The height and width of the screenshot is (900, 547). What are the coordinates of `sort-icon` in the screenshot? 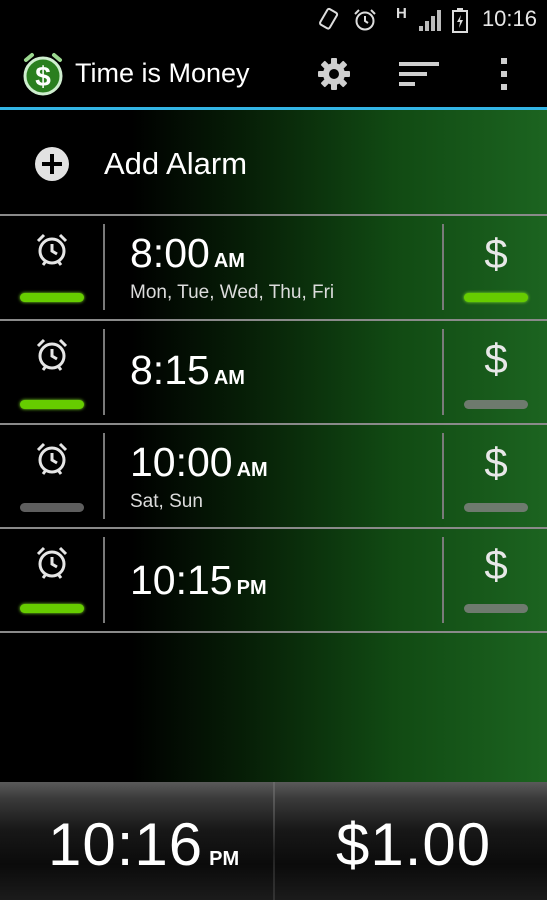 It's located at (419, 74).